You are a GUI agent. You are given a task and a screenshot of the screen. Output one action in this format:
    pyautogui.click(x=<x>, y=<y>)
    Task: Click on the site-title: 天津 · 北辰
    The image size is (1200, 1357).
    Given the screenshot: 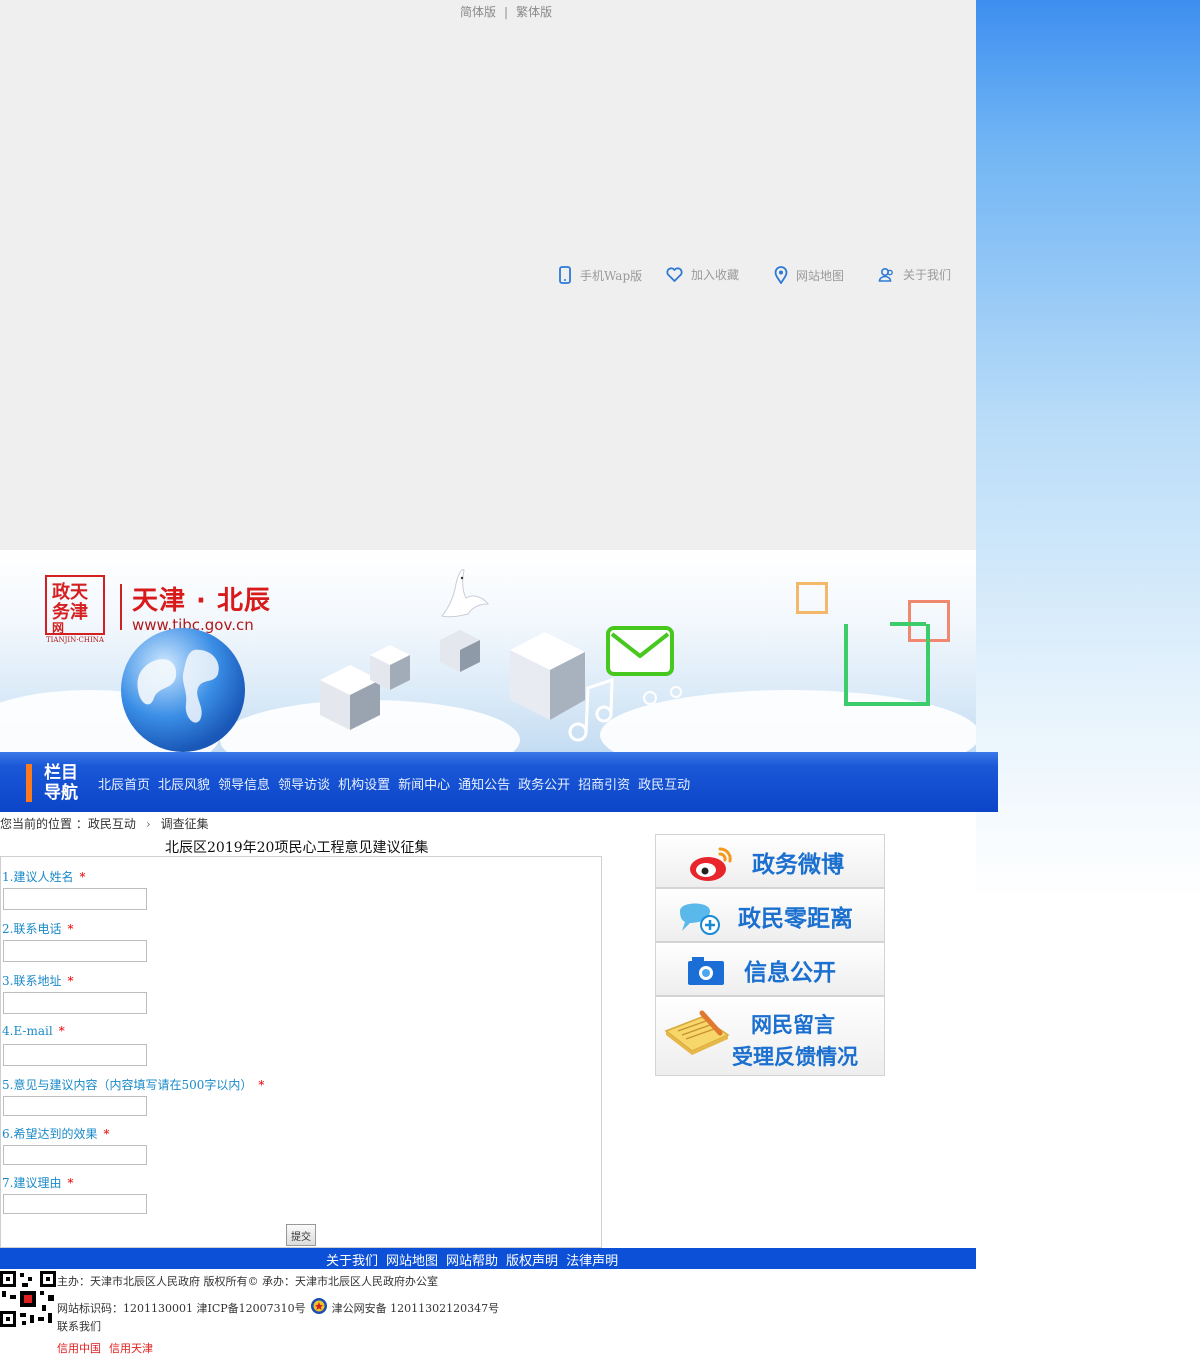 What is the action you would take?
    pyautogui.click(x=201, y=601)
    